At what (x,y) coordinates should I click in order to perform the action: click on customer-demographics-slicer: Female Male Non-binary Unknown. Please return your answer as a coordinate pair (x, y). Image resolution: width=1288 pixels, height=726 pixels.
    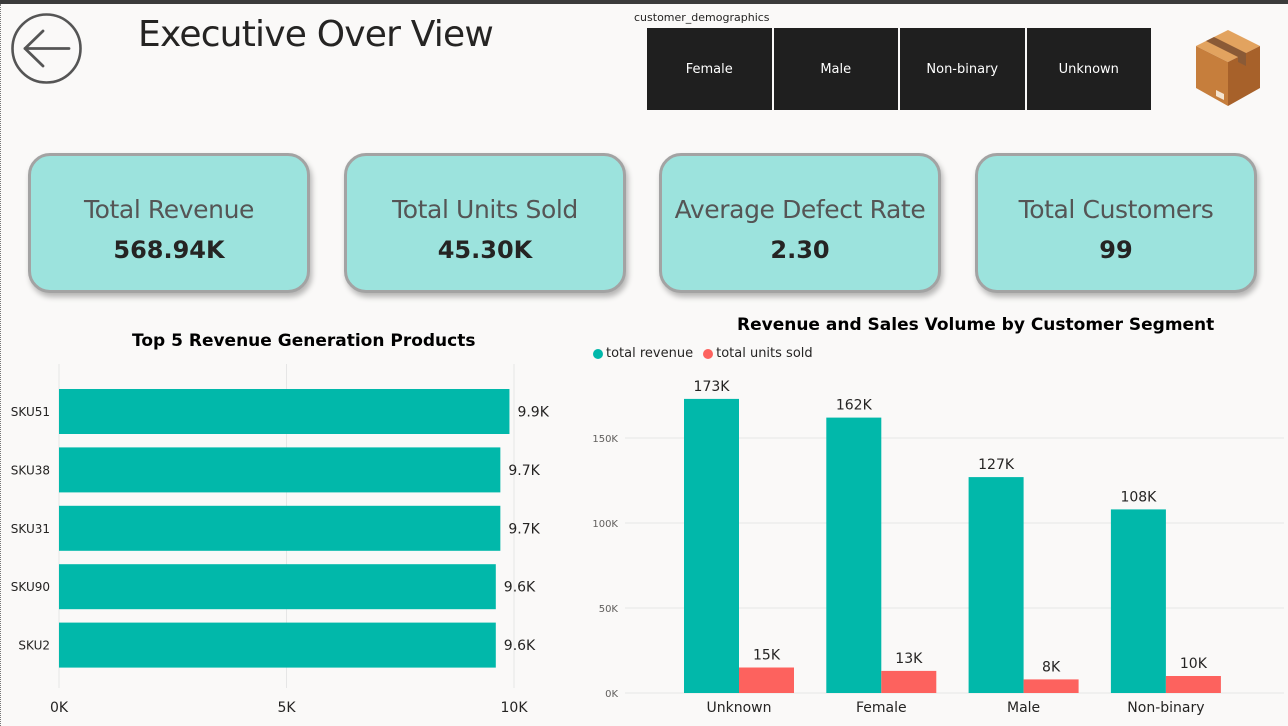
    Looking at the image, I should click on (899, 69).